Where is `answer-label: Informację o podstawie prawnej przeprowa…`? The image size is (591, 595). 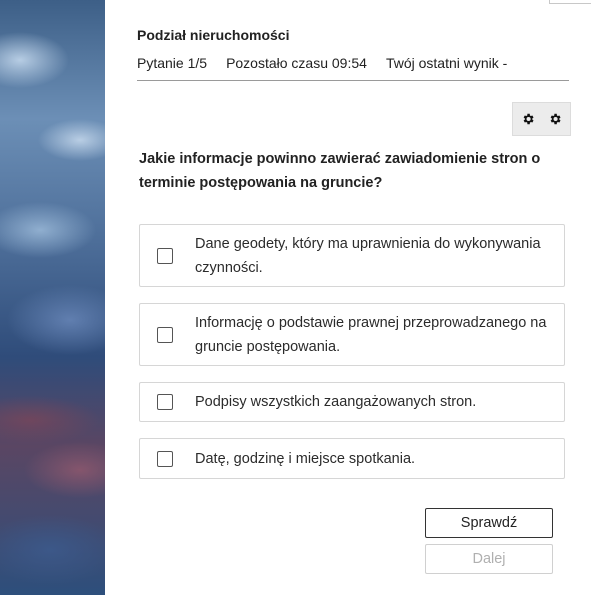
answer-label: Informację o podstawie prawnej przeprowa… is located at coordinates (371, 334).